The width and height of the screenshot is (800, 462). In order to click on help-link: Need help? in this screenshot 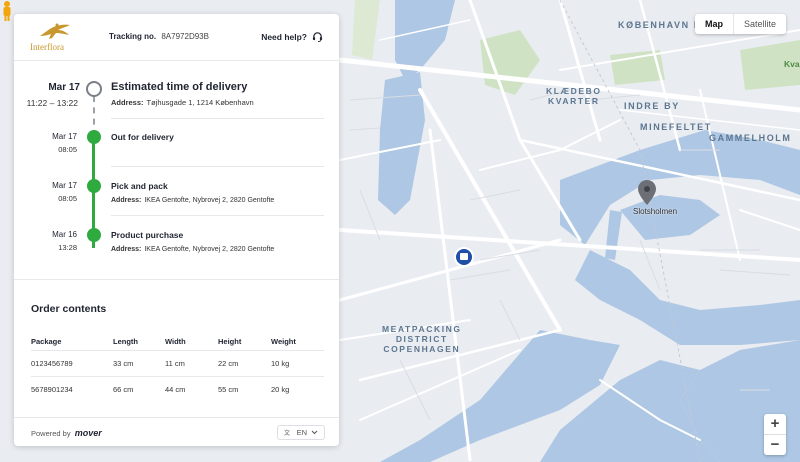, I will do `click(292, 36)`.